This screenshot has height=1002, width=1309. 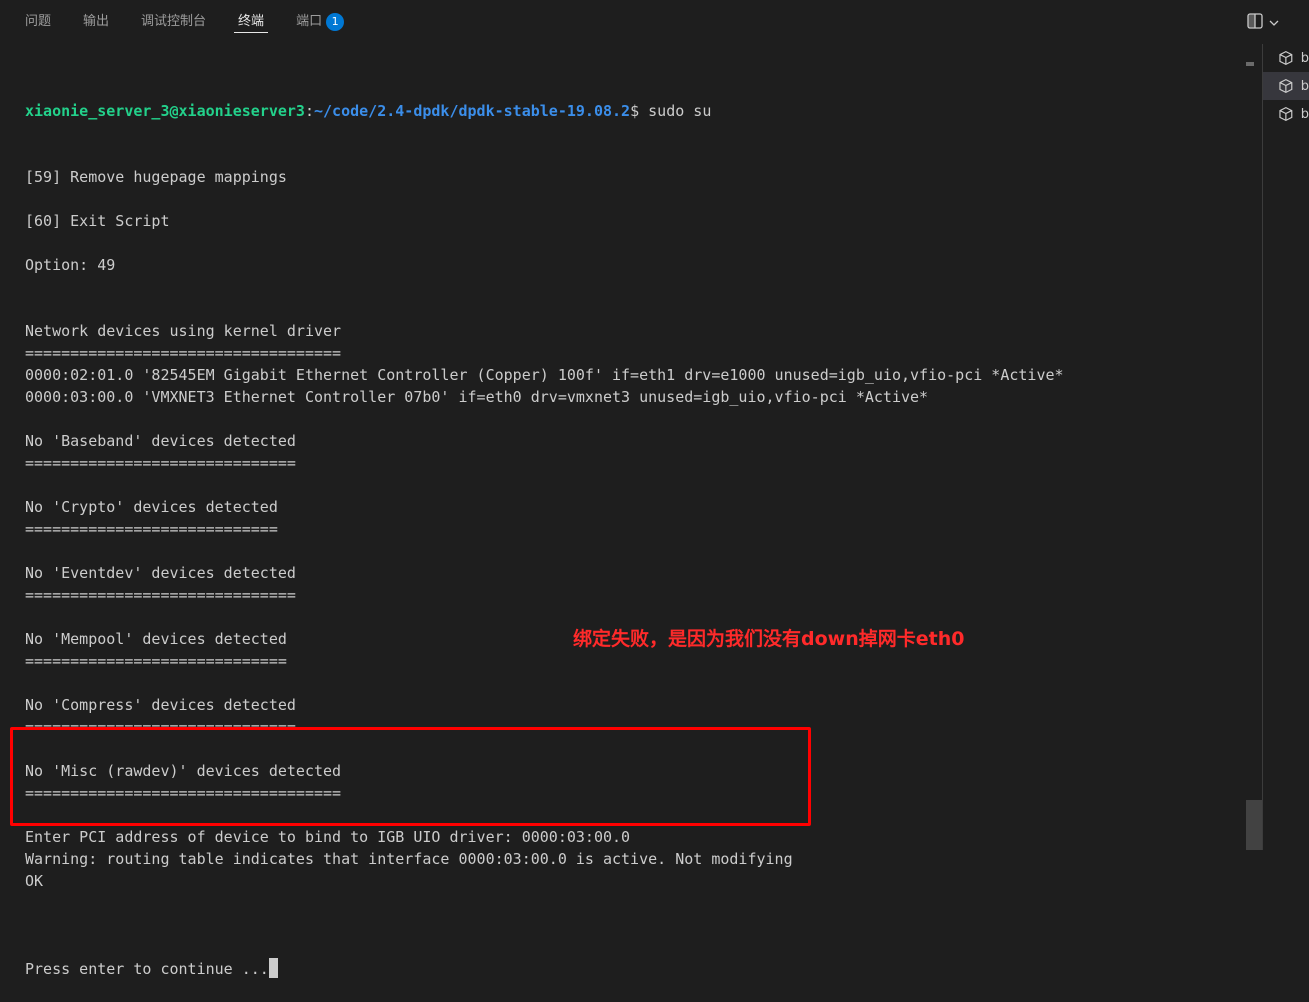 I want to click on annotation-text: 绑定失败，是因为我们没有down掉网卡eth0, so click(x=769, y=639).